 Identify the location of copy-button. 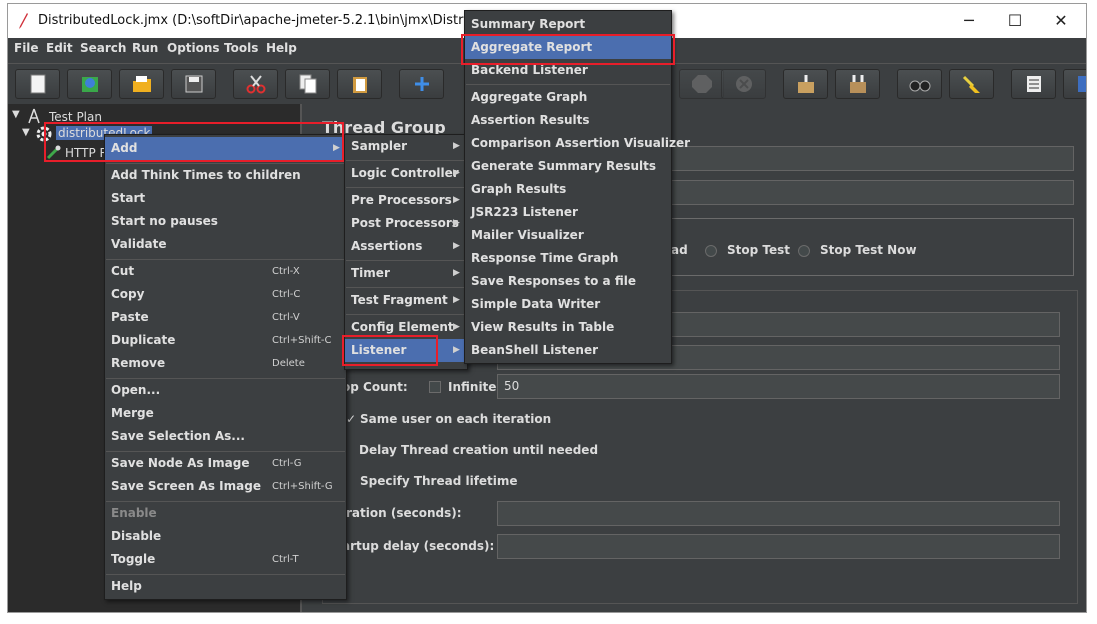
(307, 84).